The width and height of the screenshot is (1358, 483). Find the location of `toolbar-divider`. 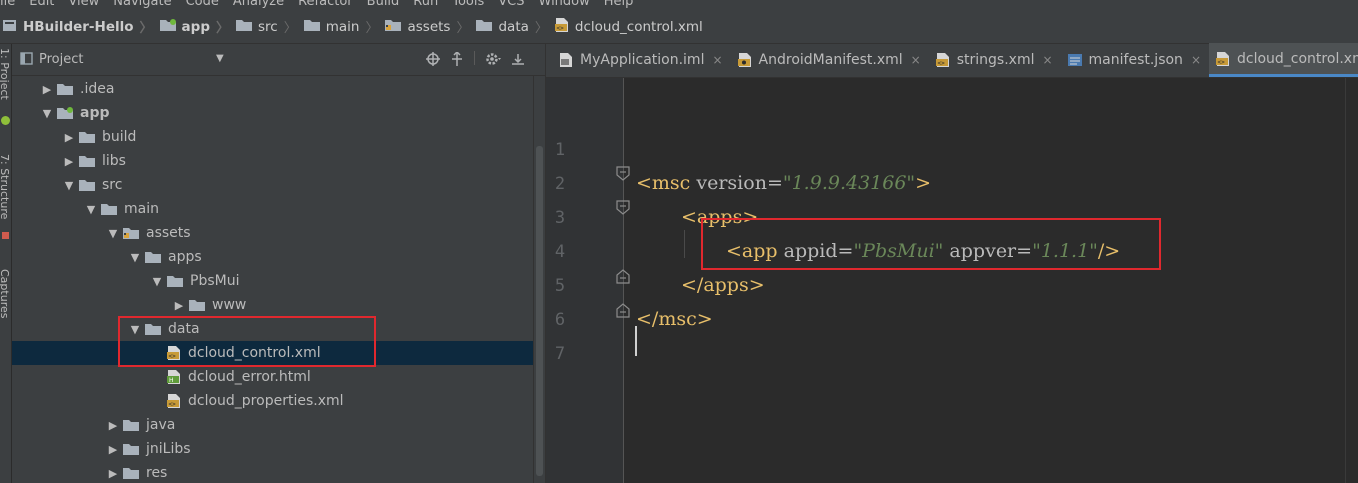

toolbar-divider is located at coordinates (474, 58).